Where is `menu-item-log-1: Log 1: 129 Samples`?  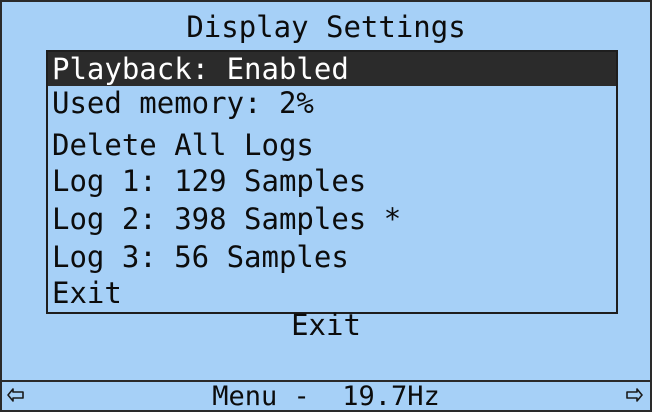 menu-item-log-1: Log 1: 129 Samples is located at coordinates (332, 181).